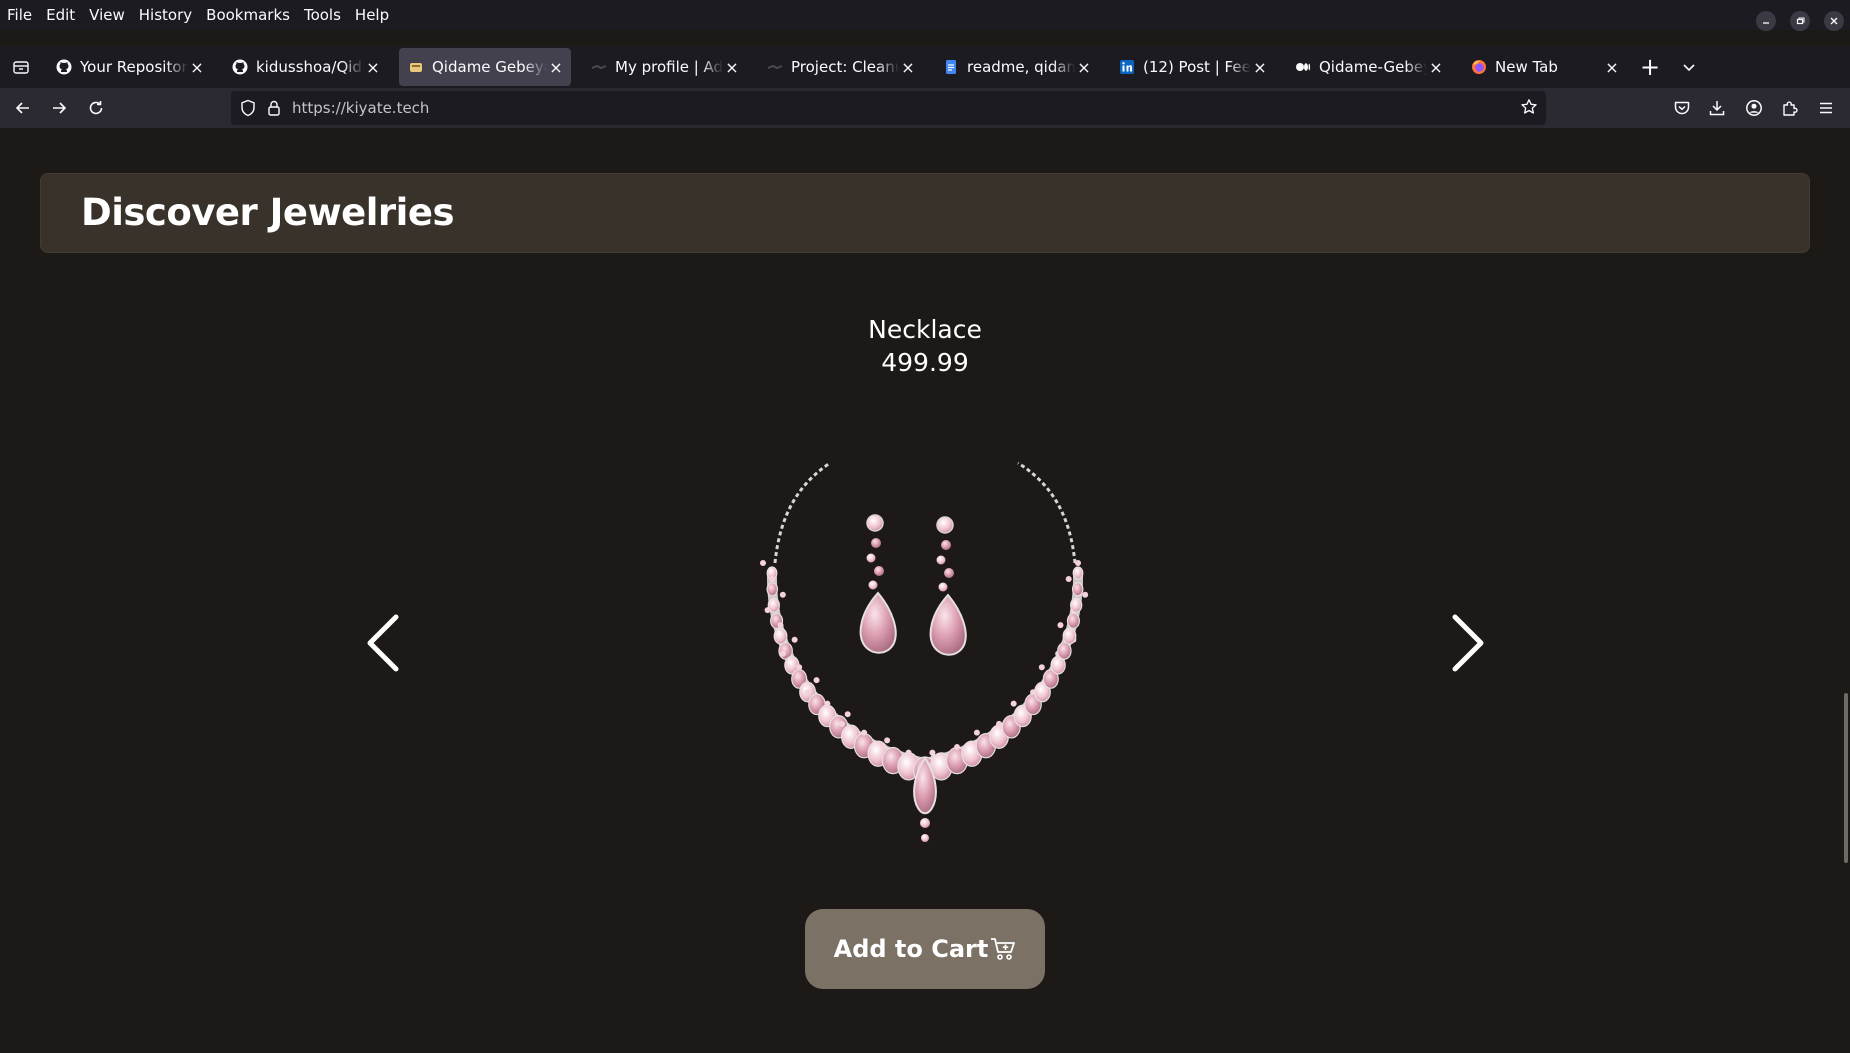 Image resolution: width=1850 pixels, height=1053 pixels. What do you see at coordinates (1717, 108) in the screenshot?
I see `downloads-icon` at bounding box center [1717, 108].